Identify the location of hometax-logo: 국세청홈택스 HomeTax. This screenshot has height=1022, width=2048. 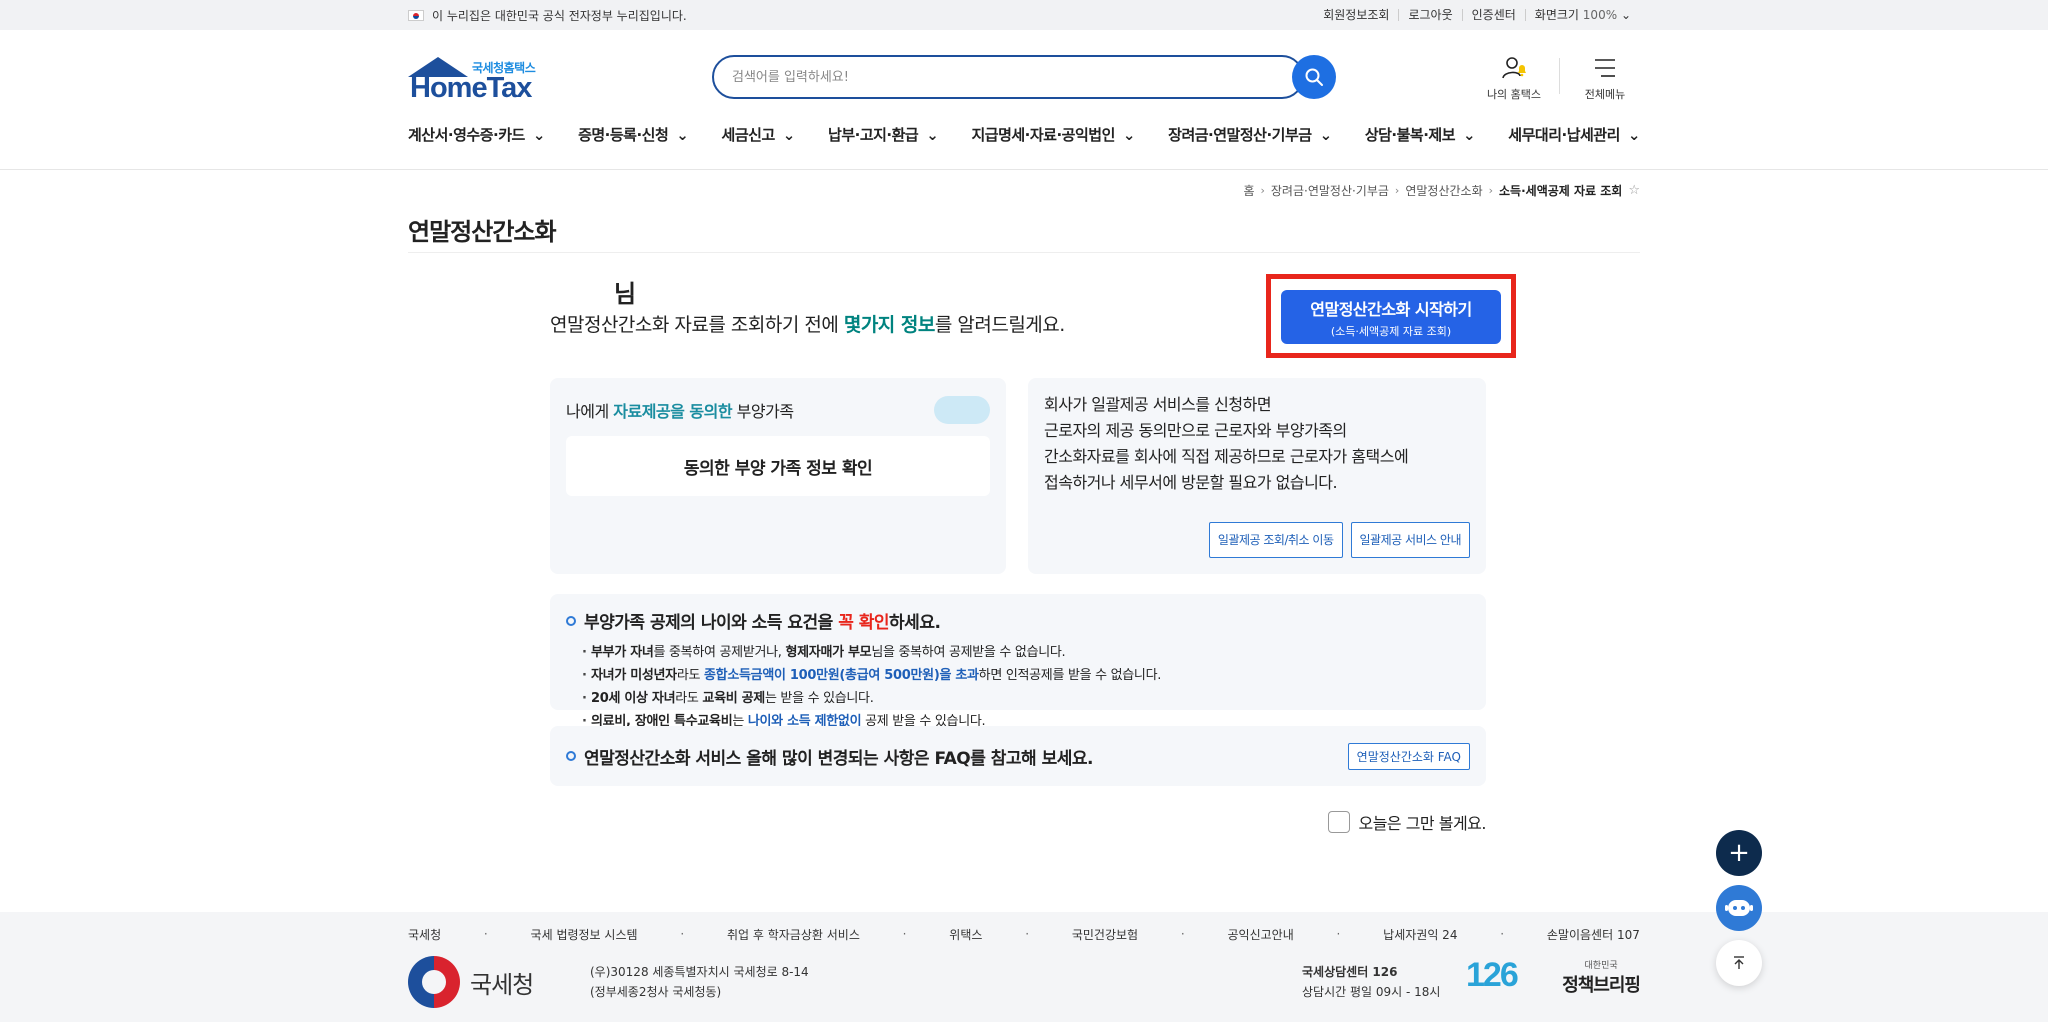
(478, 80).